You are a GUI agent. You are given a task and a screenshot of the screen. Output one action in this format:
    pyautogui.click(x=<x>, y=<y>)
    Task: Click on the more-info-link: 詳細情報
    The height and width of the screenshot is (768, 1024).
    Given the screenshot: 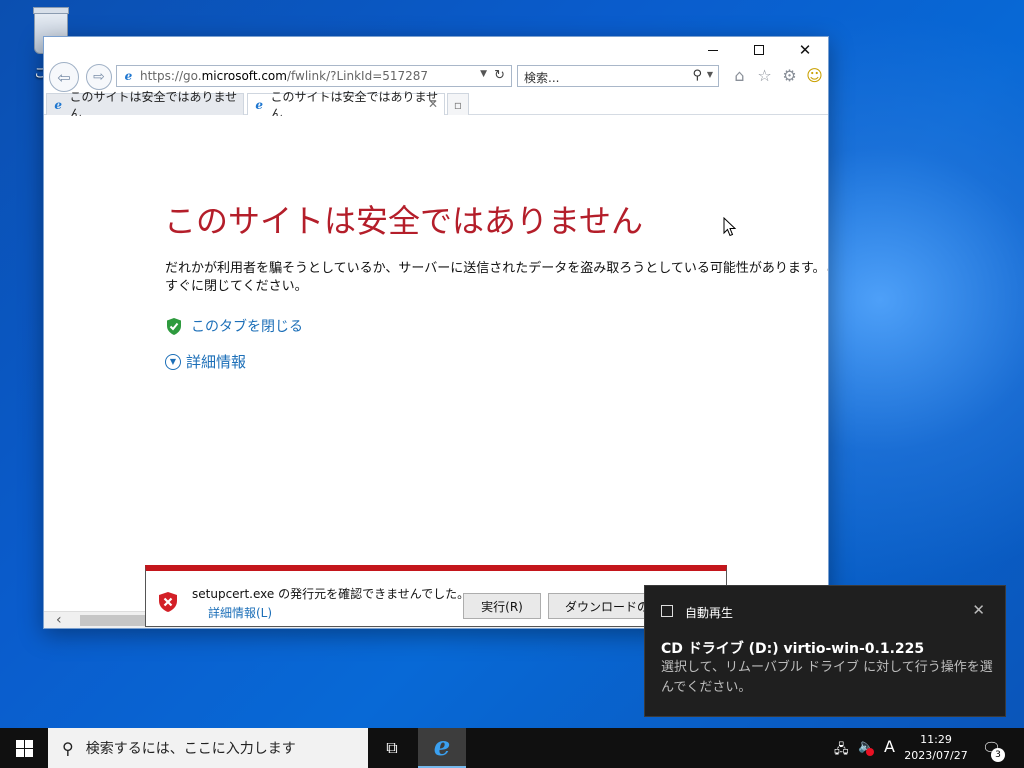 What is the action you would take?
    pyautogui.click(x=216, y=361)
    